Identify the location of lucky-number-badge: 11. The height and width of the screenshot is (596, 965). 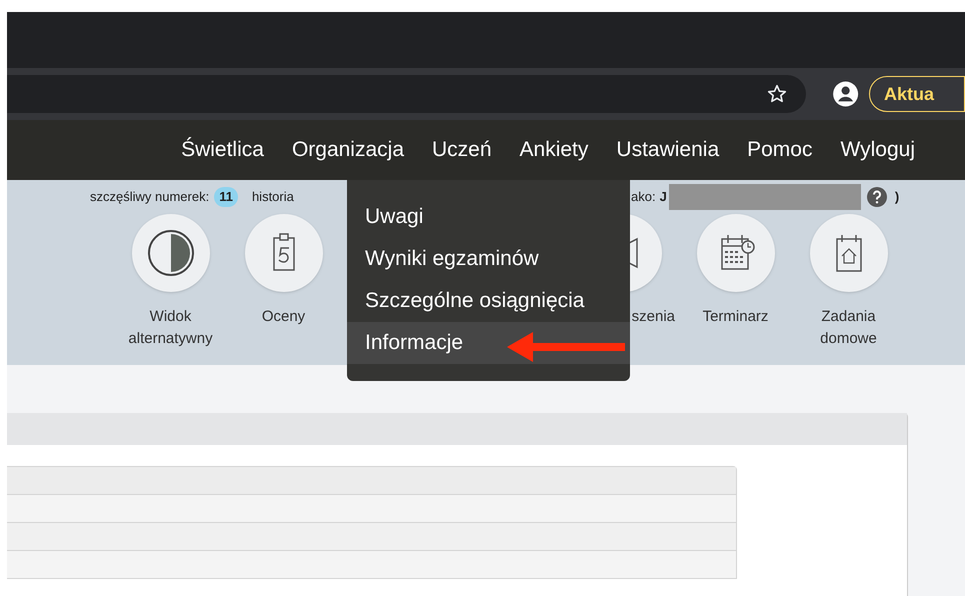
(226, 197).